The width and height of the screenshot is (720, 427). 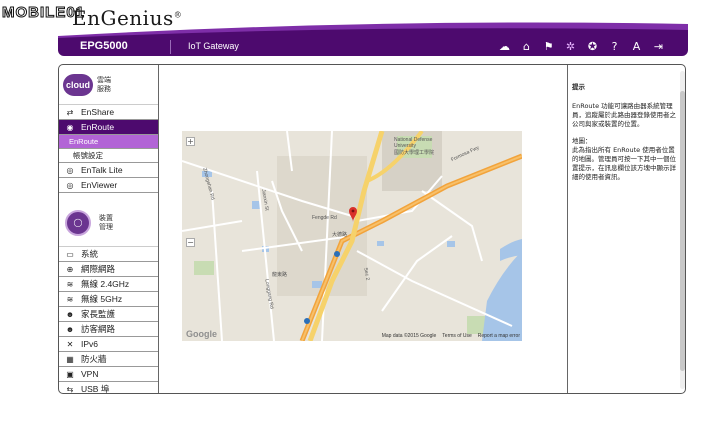 What do you see at coordinates (98, 127) in the screenshot?
I see `sidebar-item-label: EnRoute` at bounding box center [98, 127].